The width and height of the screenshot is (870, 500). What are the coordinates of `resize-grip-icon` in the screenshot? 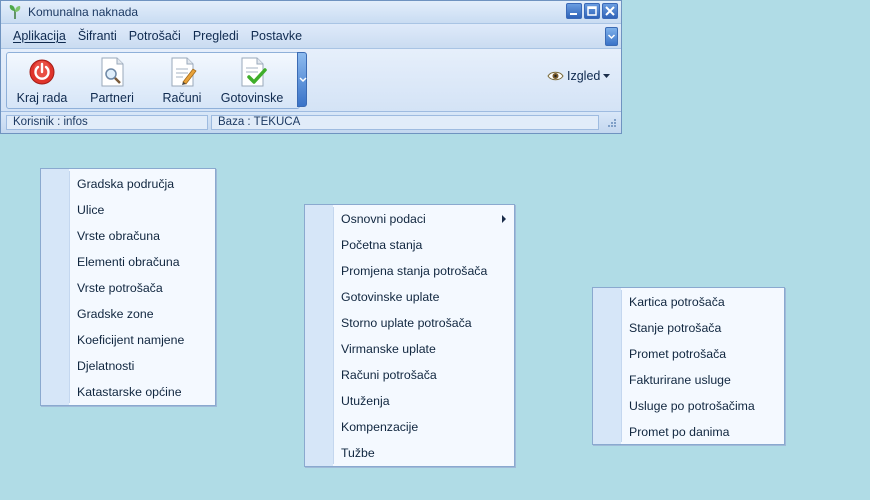 It's located at (611, 124).